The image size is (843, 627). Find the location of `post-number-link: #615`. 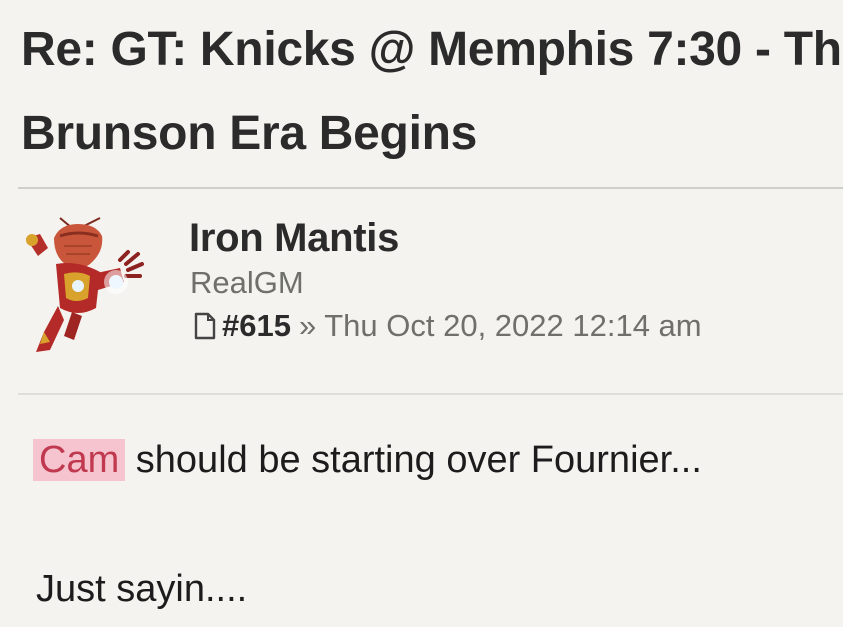

post-number-link: #615 is located at coordinates (256, 326).